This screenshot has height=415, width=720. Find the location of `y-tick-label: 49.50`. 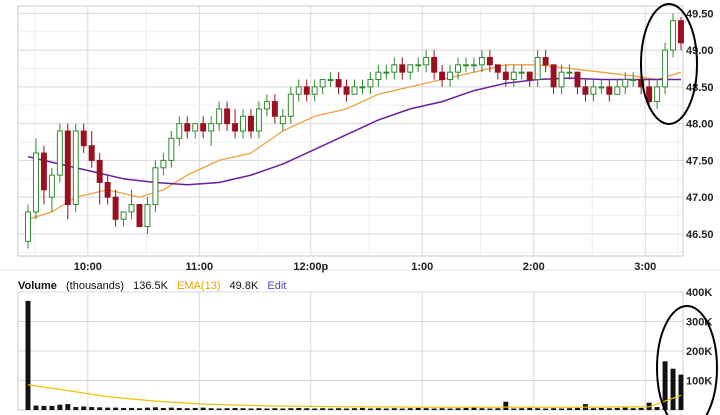

y-tick-label: 49.50 is located at coordinates (700, 14).